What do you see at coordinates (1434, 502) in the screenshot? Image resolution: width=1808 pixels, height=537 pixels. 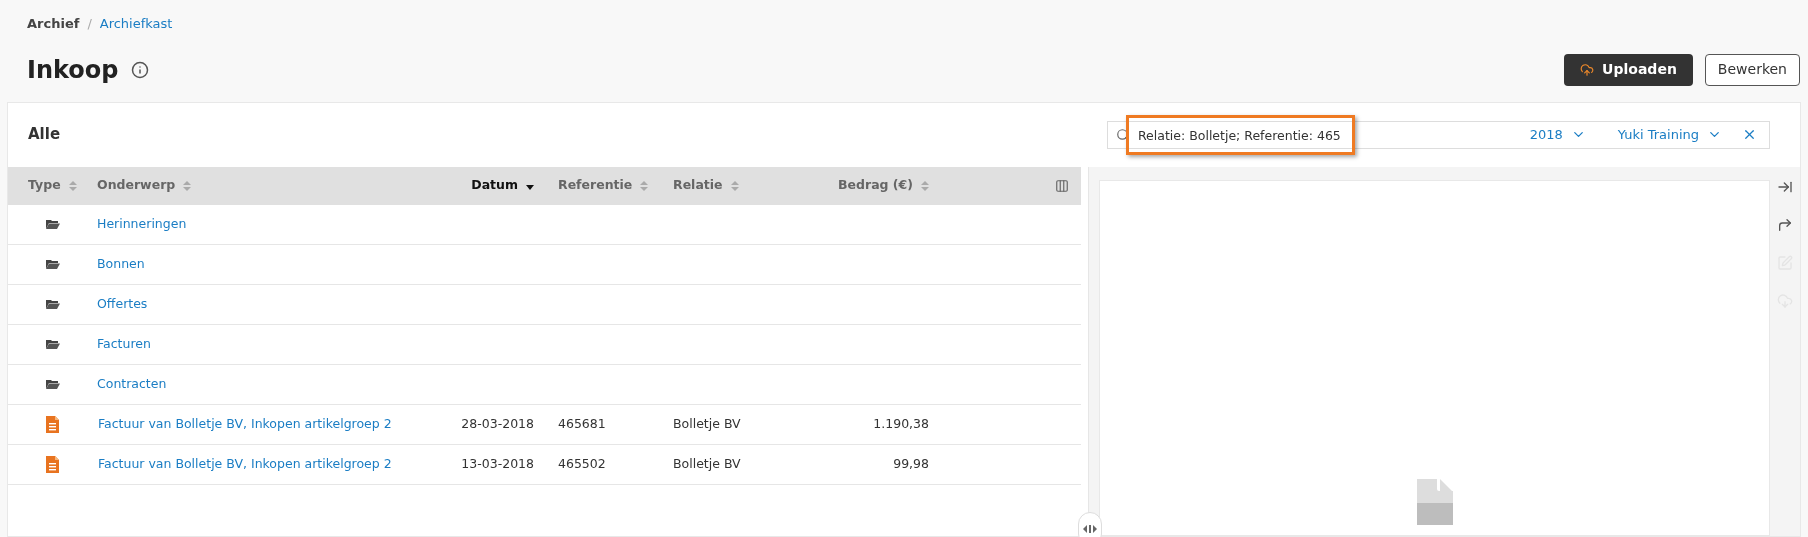 I see `empty-document-icon` at bounding box center [1434, 502].